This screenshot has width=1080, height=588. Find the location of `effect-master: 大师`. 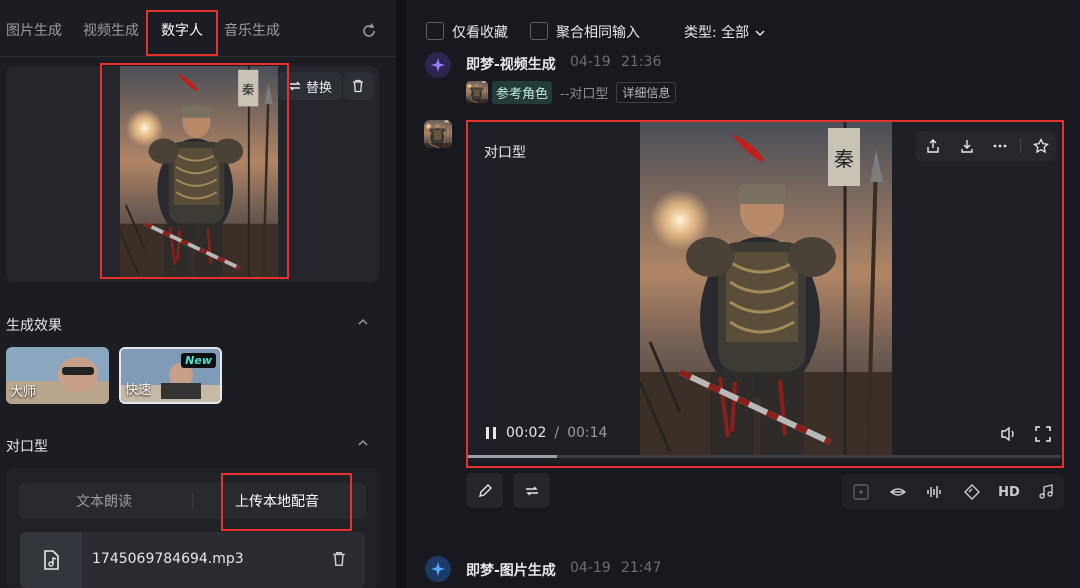

effect-master: 大师 is located at coordinates (57, 375).